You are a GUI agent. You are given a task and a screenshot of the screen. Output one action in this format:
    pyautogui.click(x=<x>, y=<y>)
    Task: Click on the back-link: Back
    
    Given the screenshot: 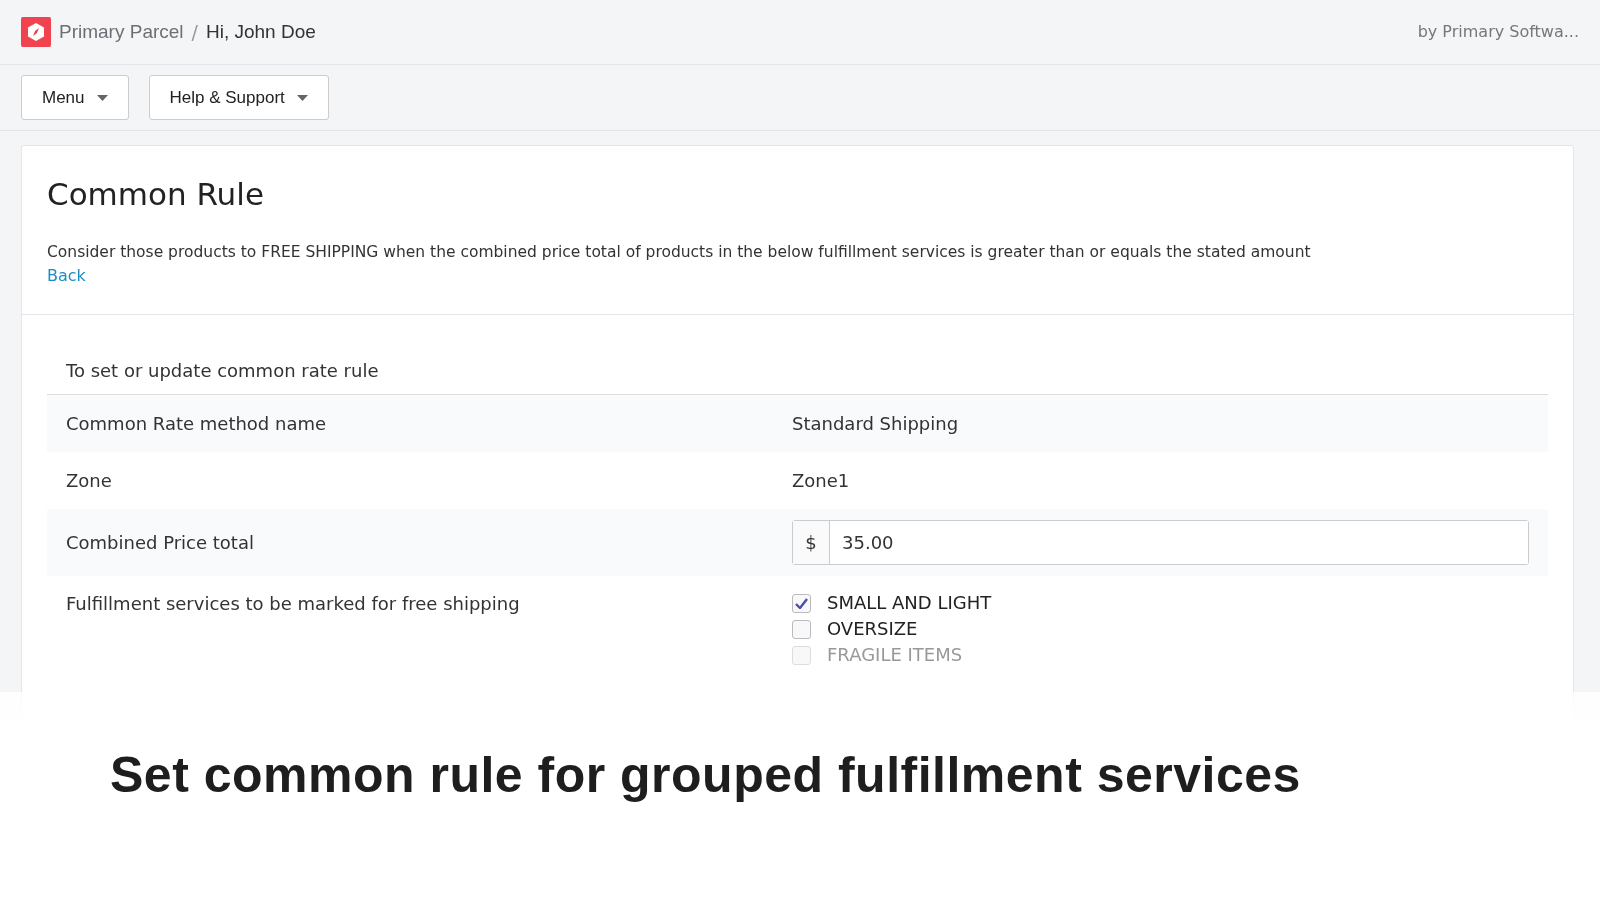 What is the action you would take?
    pyautogui.click(x=66, y=276)
    